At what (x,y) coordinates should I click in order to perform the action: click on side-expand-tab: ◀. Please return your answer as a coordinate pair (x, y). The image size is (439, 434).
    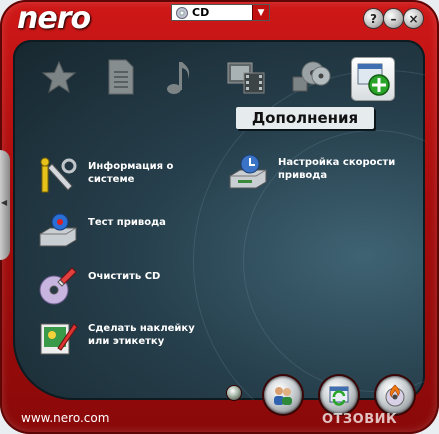
    Looking at the image, I should click on (5, 205).